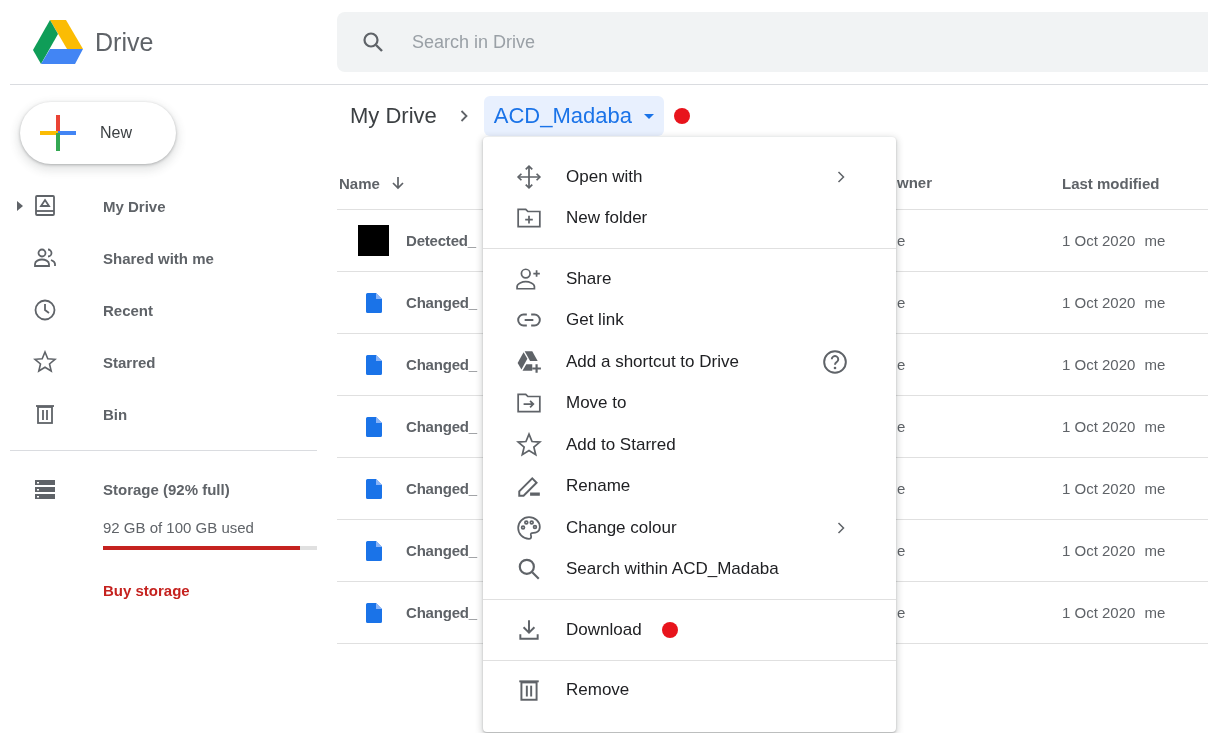 The image size is (1208, 733). What do you see at coordinates (397, 183) in the screenshot?
I see `sort-down-arrow-icon` at bounding box center [397, 183].